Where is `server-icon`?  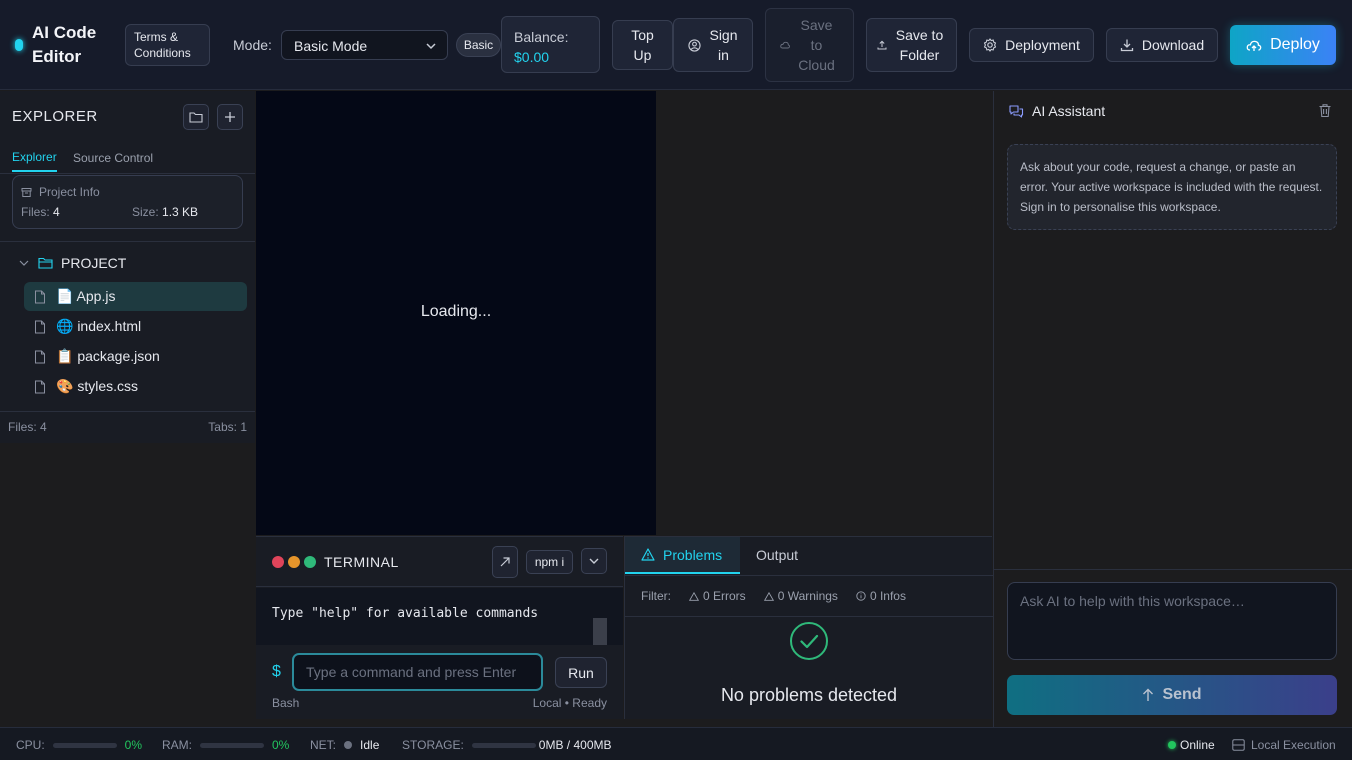
server-icon is located at coordinates (1238, 745).